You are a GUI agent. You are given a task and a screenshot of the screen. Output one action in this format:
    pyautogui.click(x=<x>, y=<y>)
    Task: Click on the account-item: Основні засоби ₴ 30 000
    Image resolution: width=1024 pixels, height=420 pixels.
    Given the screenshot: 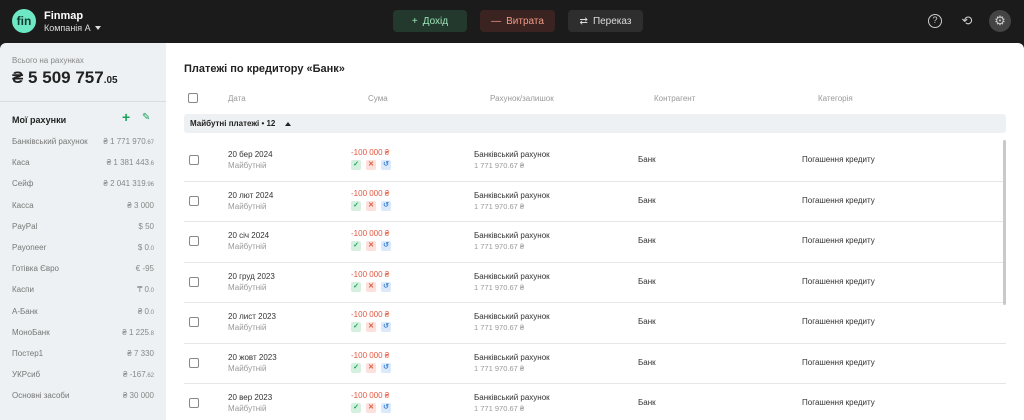 What is the action you would take?
    pyautogui.click(x=83, y=395)
    